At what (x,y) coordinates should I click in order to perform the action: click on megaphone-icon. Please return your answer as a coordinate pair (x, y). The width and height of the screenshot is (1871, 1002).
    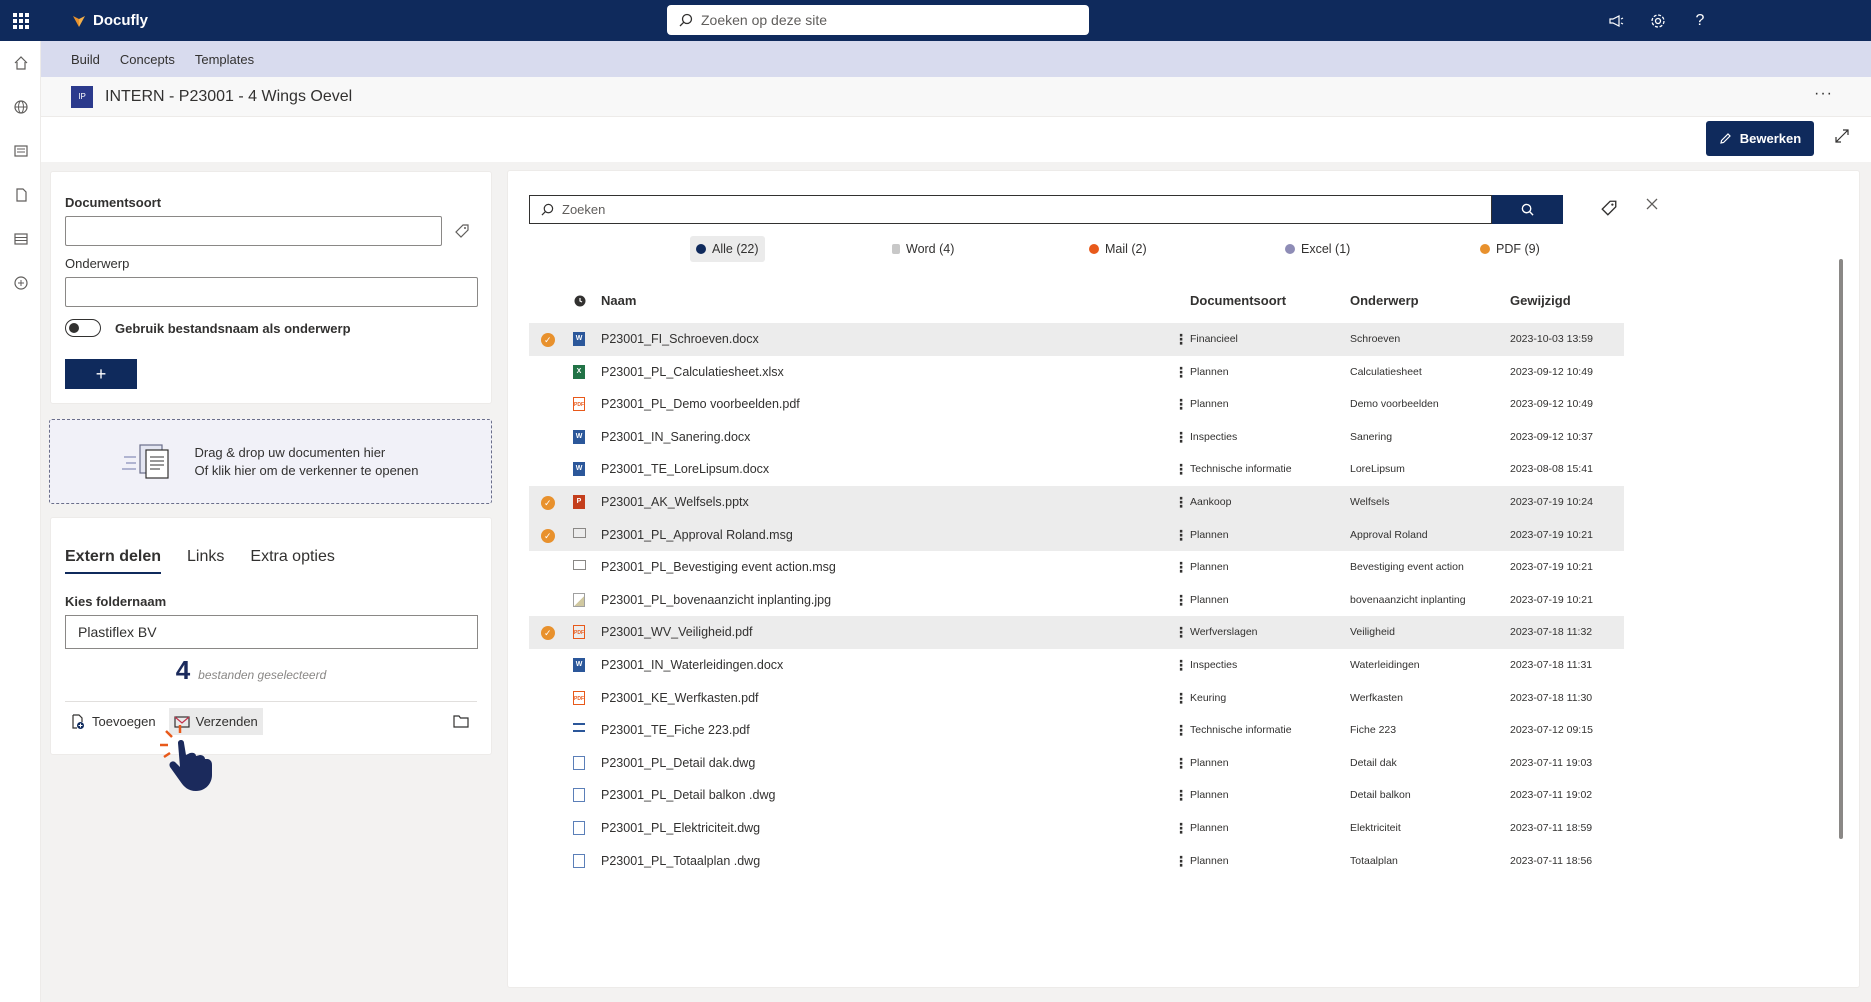
    Looking at the image, I should click on (1616, 20).